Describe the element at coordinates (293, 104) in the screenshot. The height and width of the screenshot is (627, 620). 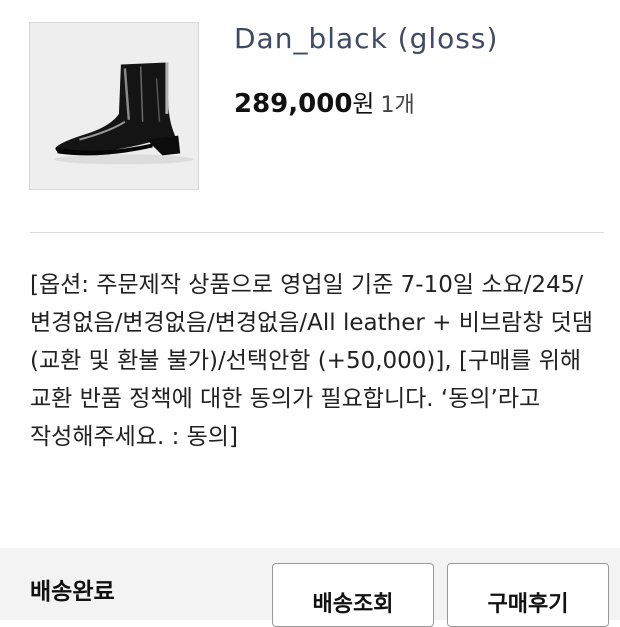
I see `product-price: 289,000` at that location.